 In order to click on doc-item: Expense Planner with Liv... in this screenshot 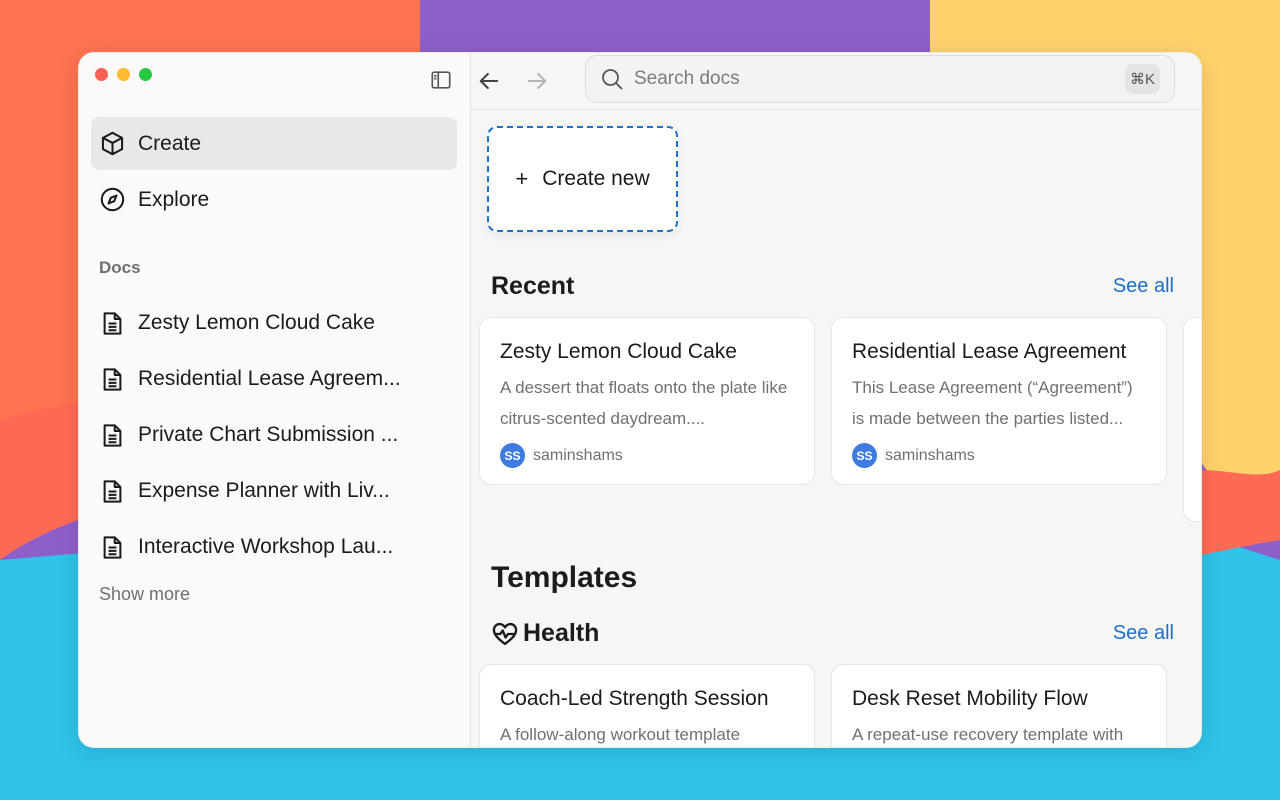, I will do `click(274, 491)`.